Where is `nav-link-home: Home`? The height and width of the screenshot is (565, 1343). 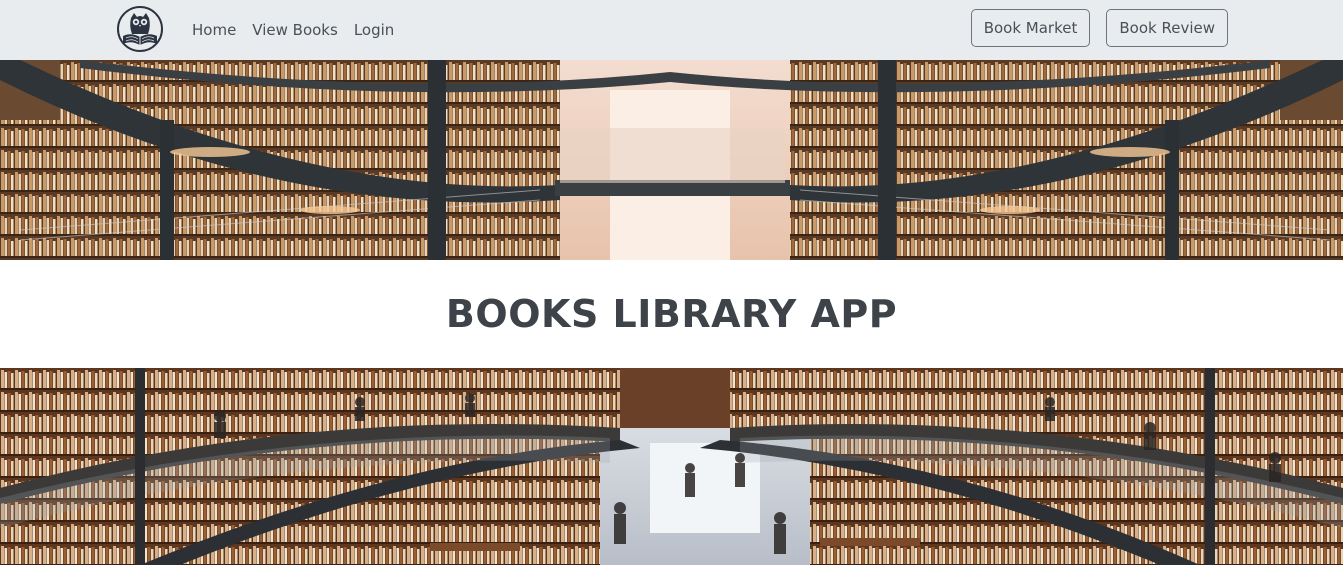 nav-link-home: Home is located at coordinates (214, 30).